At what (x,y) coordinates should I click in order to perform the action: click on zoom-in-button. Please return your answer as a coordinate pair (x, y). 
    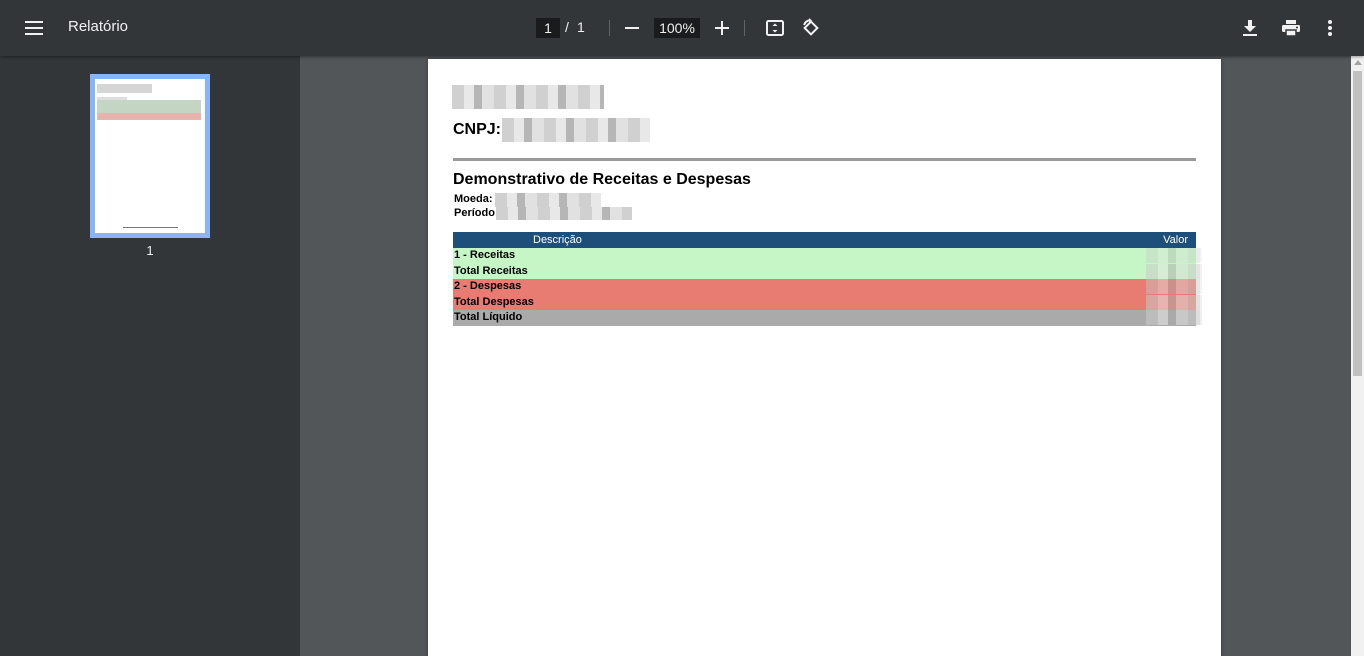
    Looking at the image, I should click on (722, 28).